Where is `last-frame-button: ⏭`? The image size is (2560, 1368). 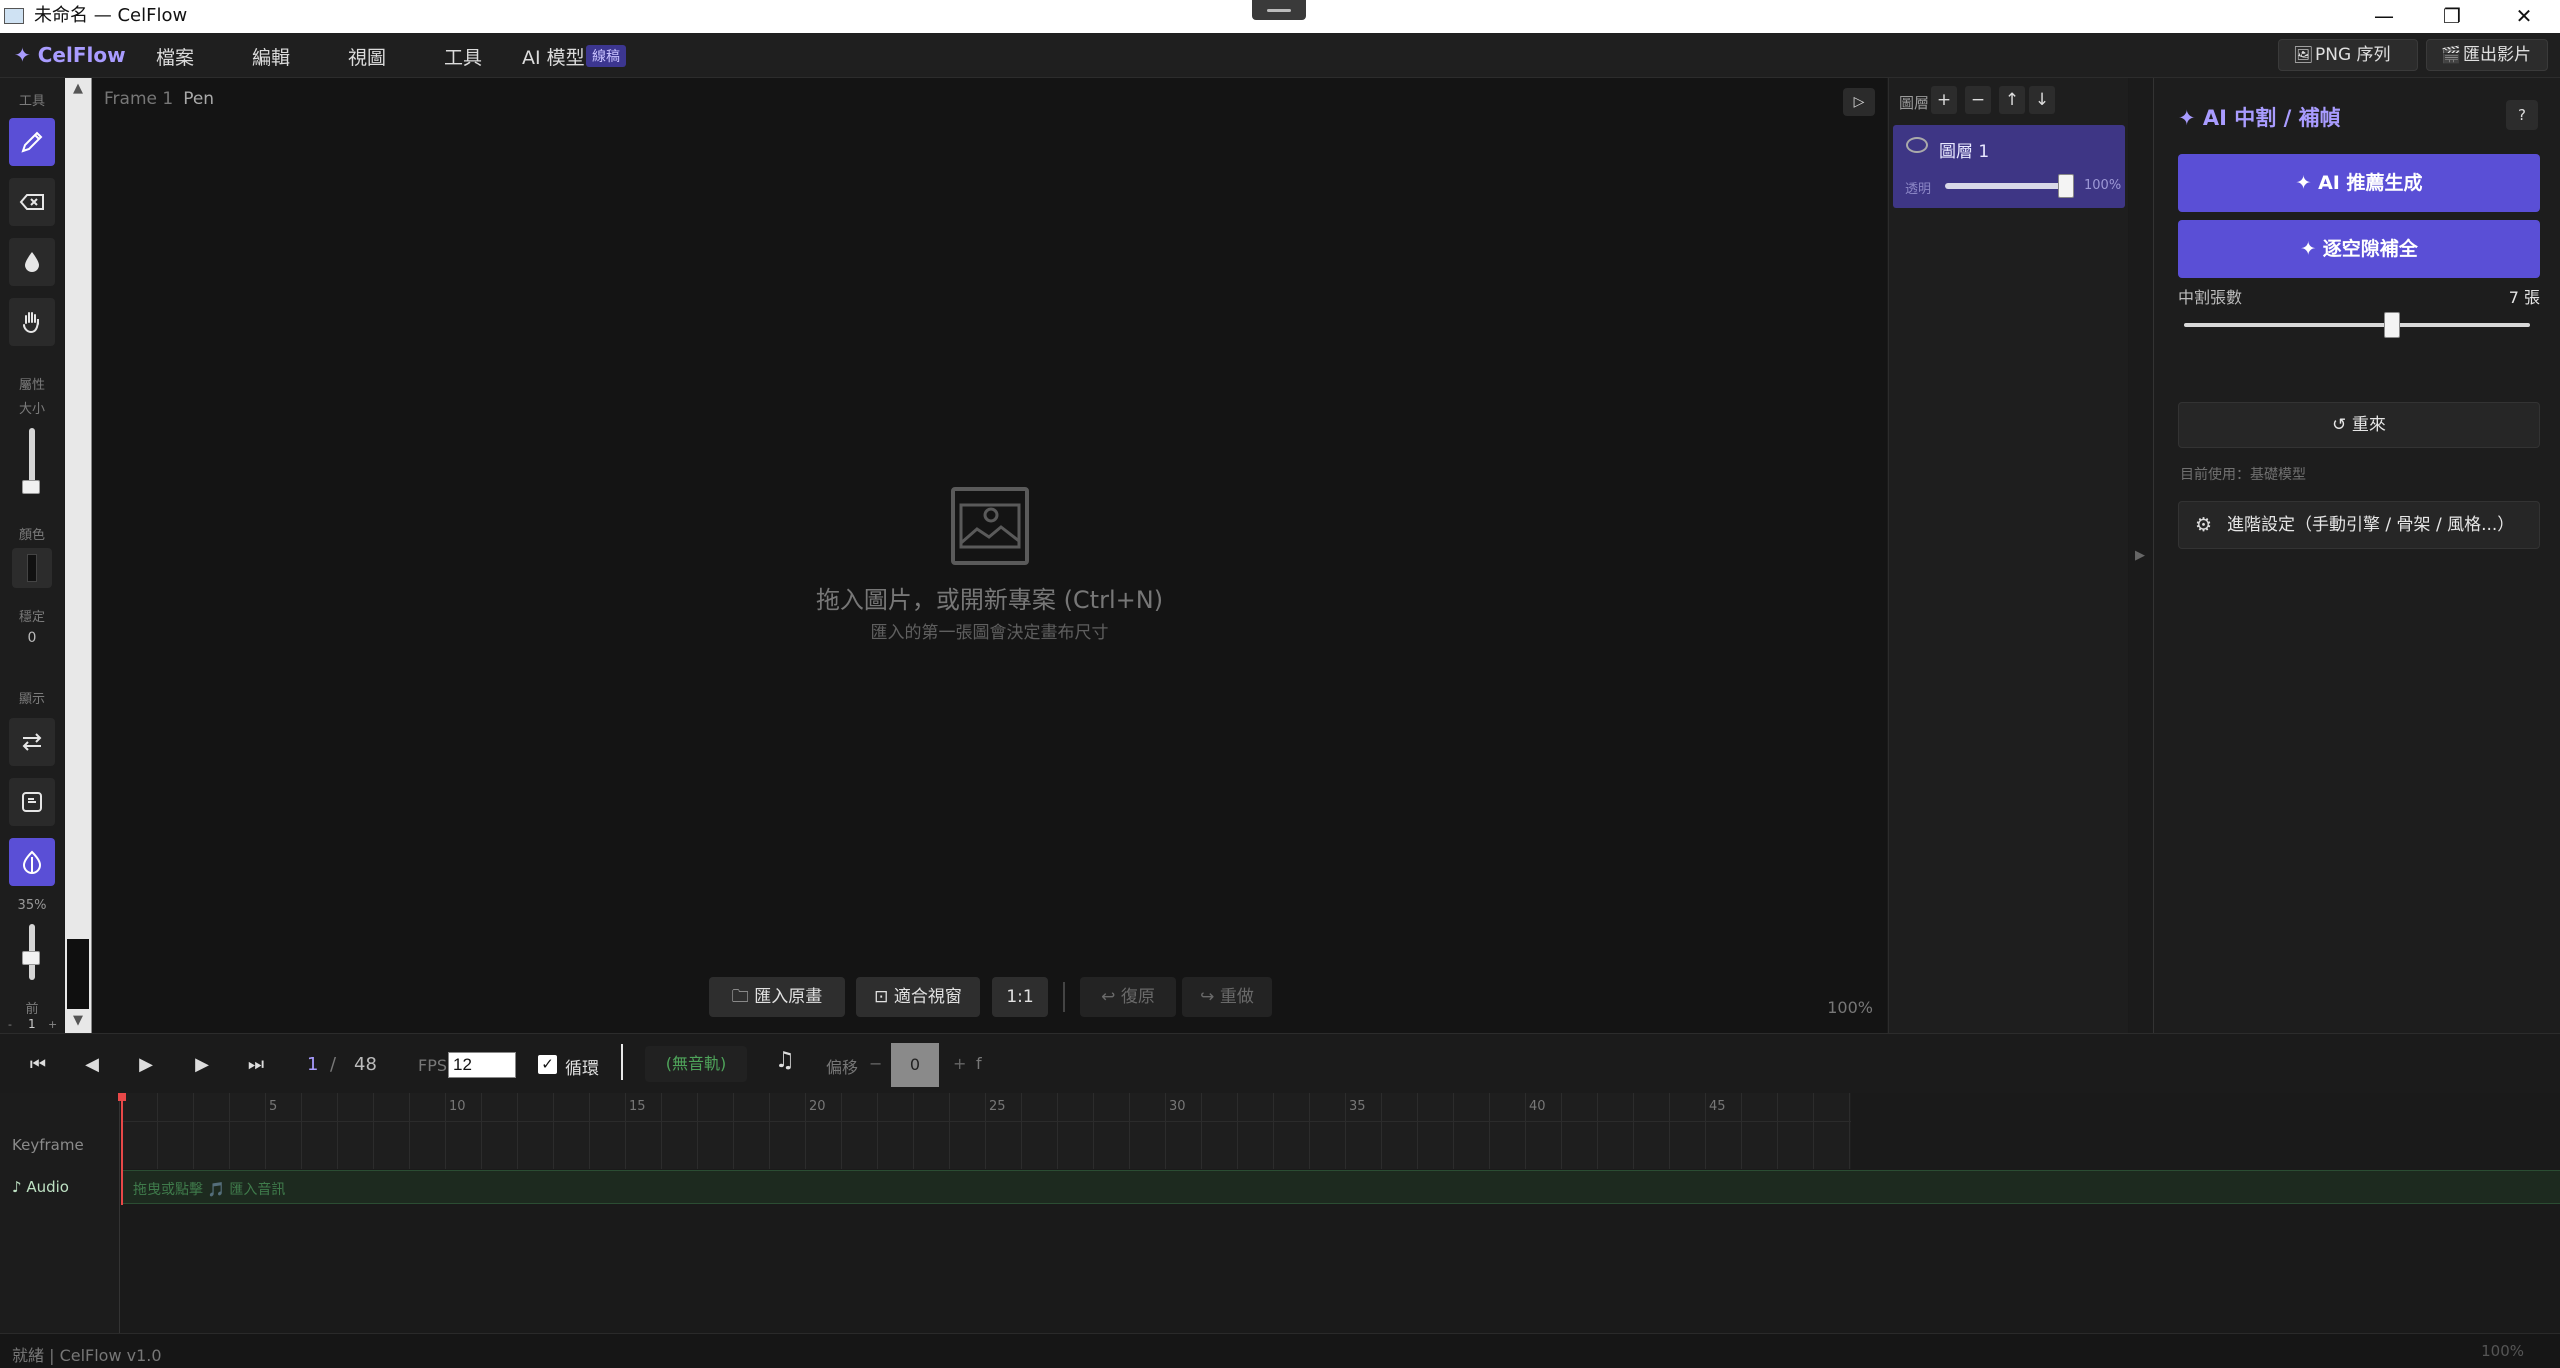
last-frame-button: ⏭ is located at coordinates (256, 1065).